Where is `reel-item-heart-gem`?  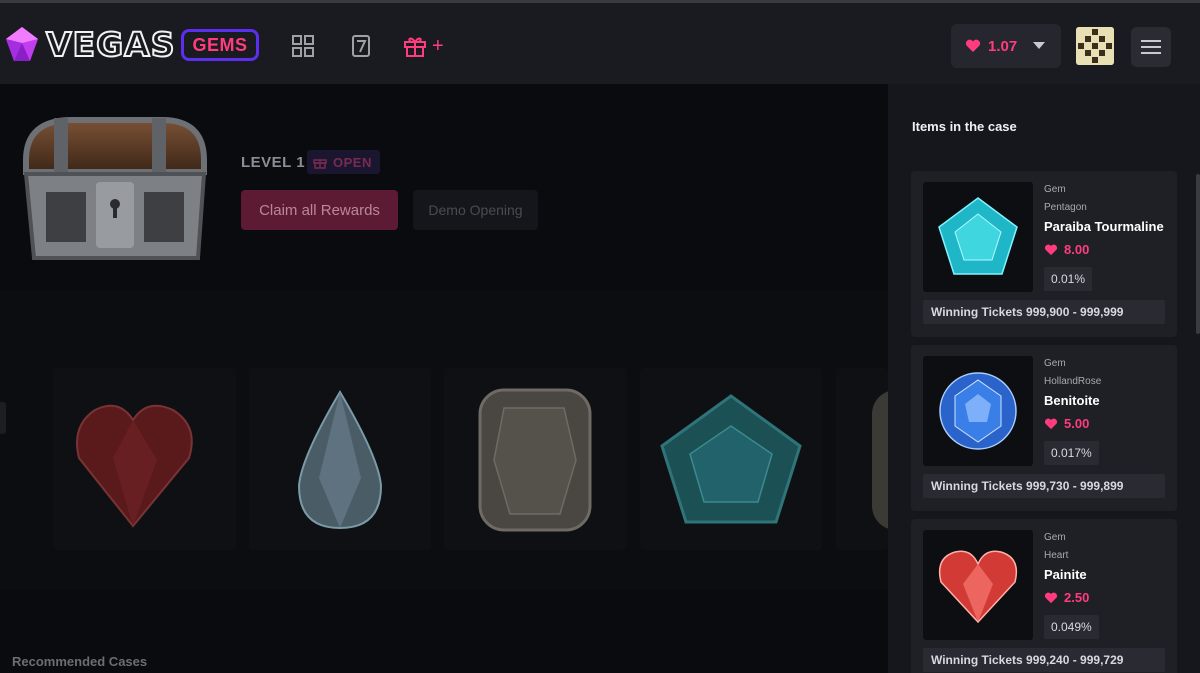
reel-item-heart-gem is located at coordinates (144, 459).